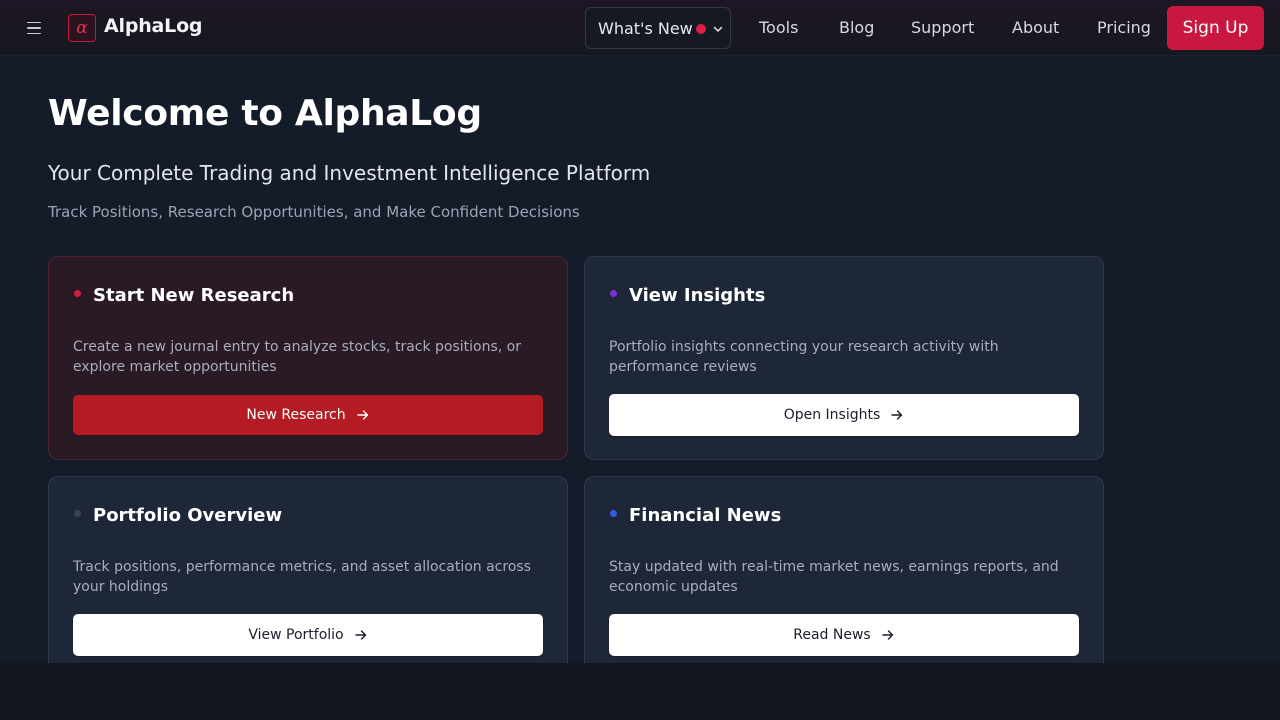 This screenshot has height=720, width=1280. I want to click on nav-blog: Blog, so click(856, 27).